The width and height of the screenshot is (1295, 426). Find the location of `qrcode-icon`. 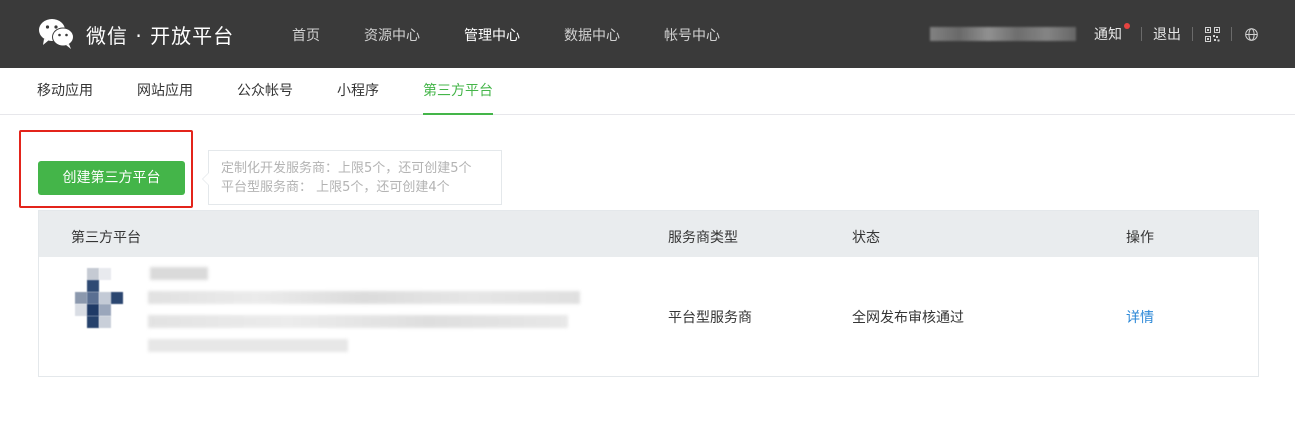

qrcode-icon is located at coordinates (1212, 34).